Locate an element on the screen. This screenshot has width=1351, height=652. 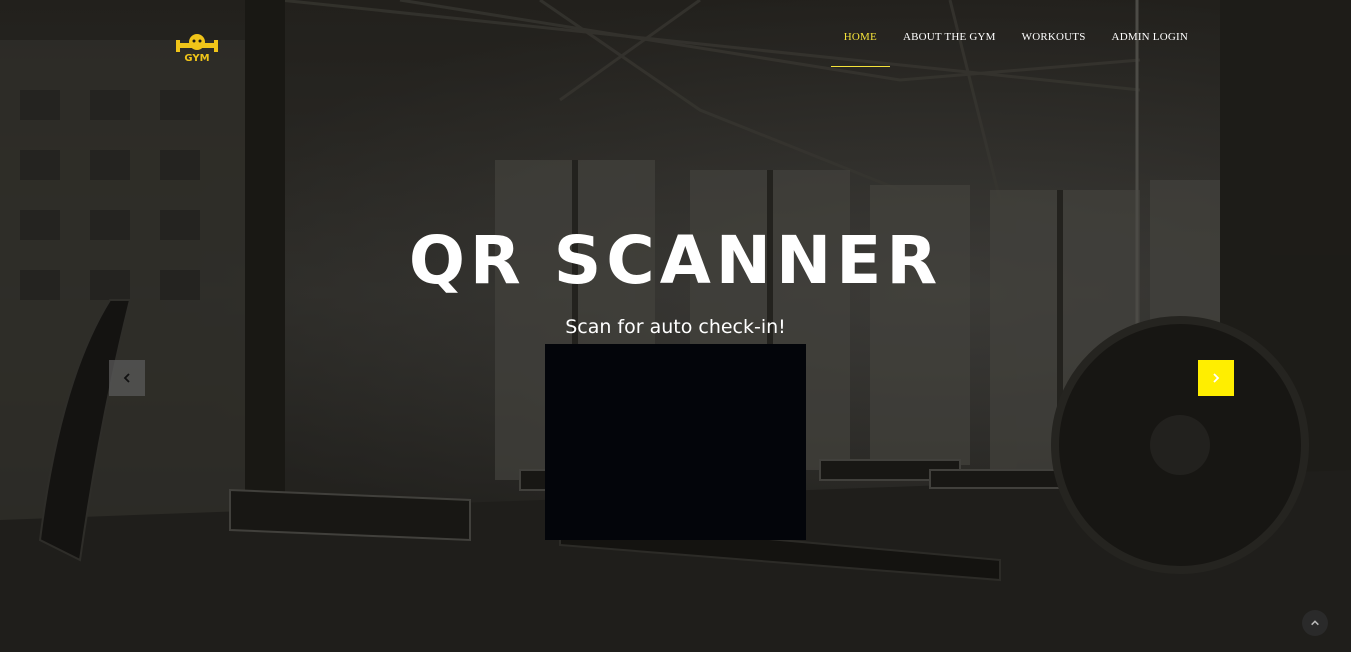
nav-item-about-the-gym: ABOUT THE GYM is located at coordinates (949, 33).